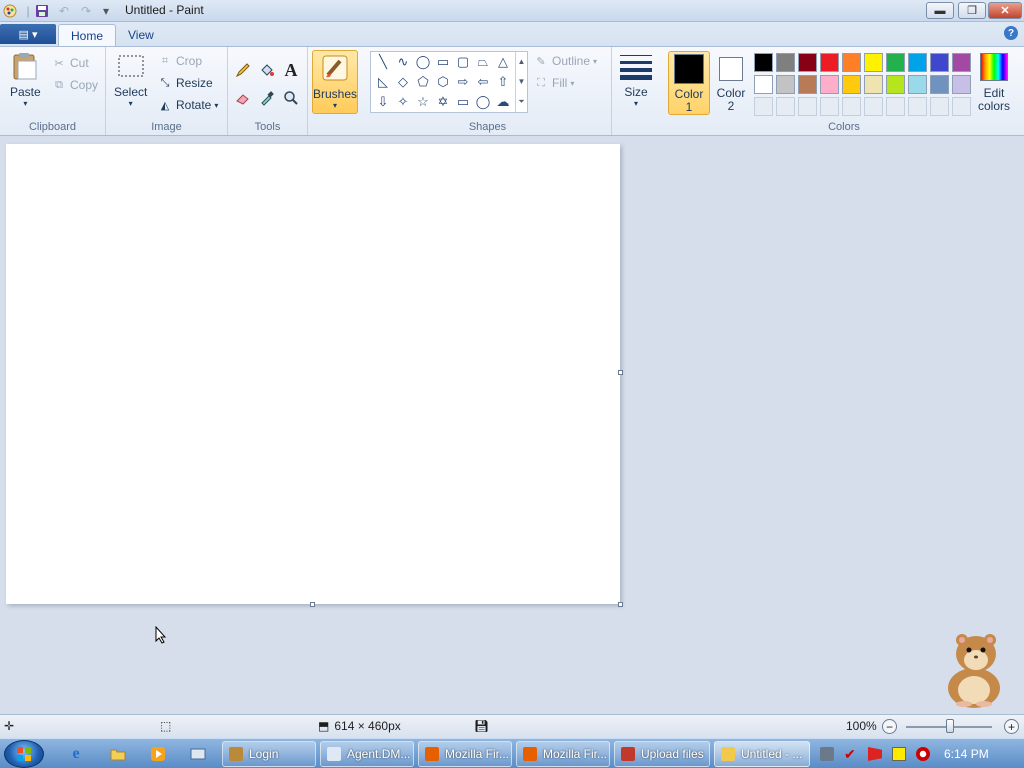 This screenshot has height=768, width=1024. I want to click on text-tool-icon: A, so click(291, 70).